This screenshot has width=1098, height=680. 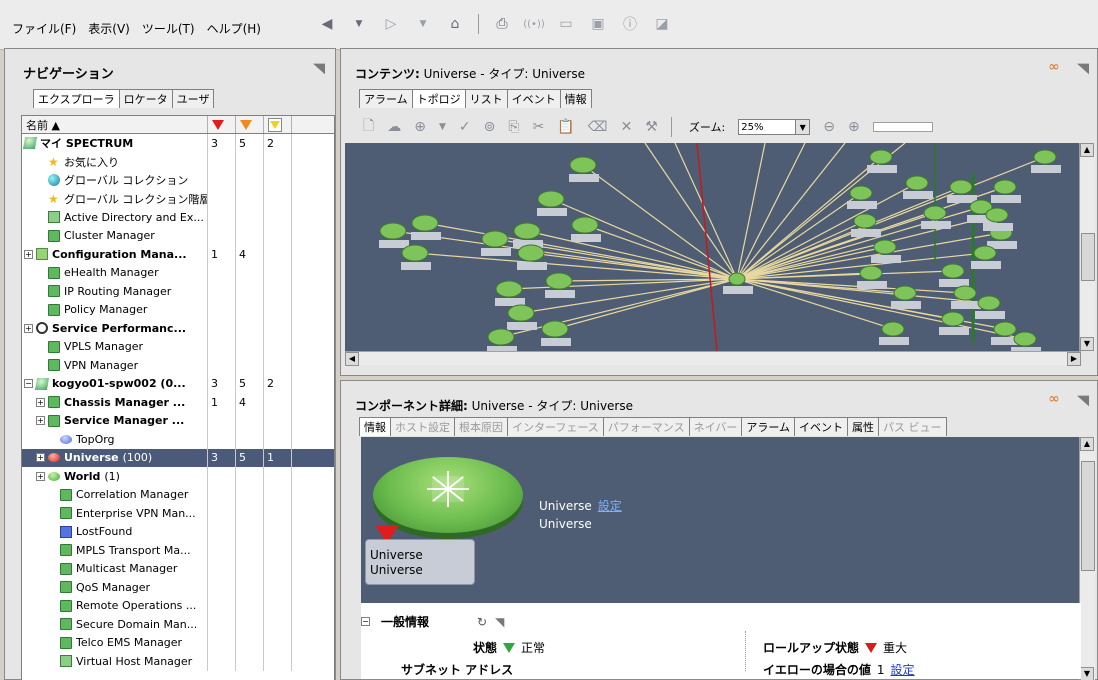 What do you see at coordinates (352, 359) in the screenshot?
I see `scroll-left-icon: ◀` at bounding box center [352, 359].